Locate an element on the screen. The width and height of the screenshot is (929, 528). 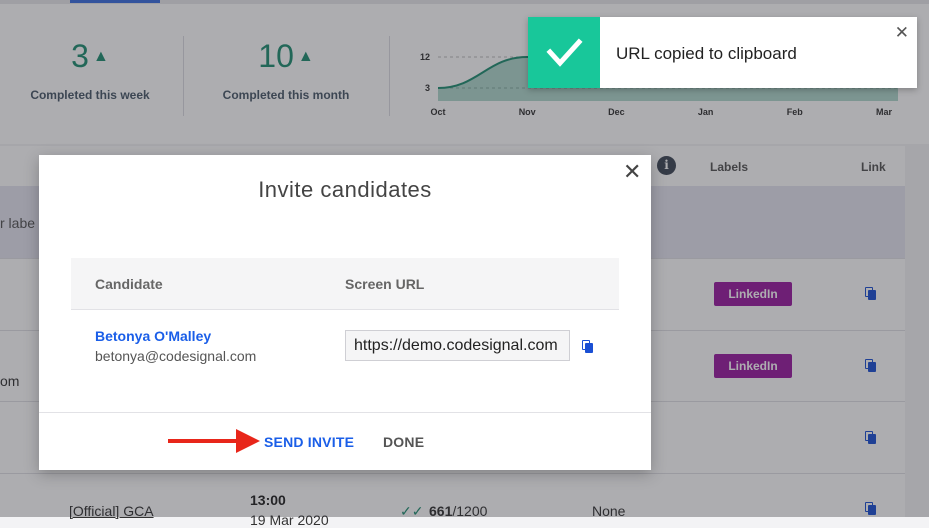
screen-url-field is located at coordinates (457, 345).